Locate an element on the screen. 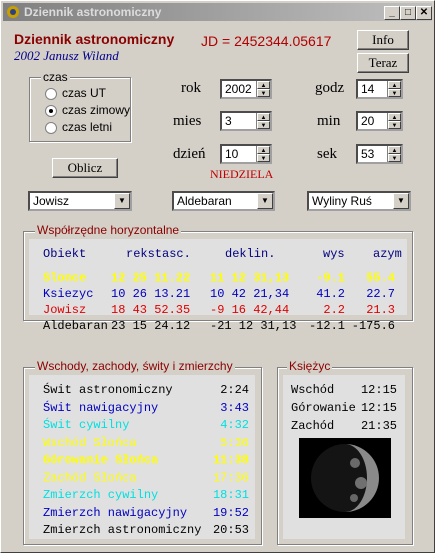  hz-row-alt: 41.2 is located at coordinates (330, 294).